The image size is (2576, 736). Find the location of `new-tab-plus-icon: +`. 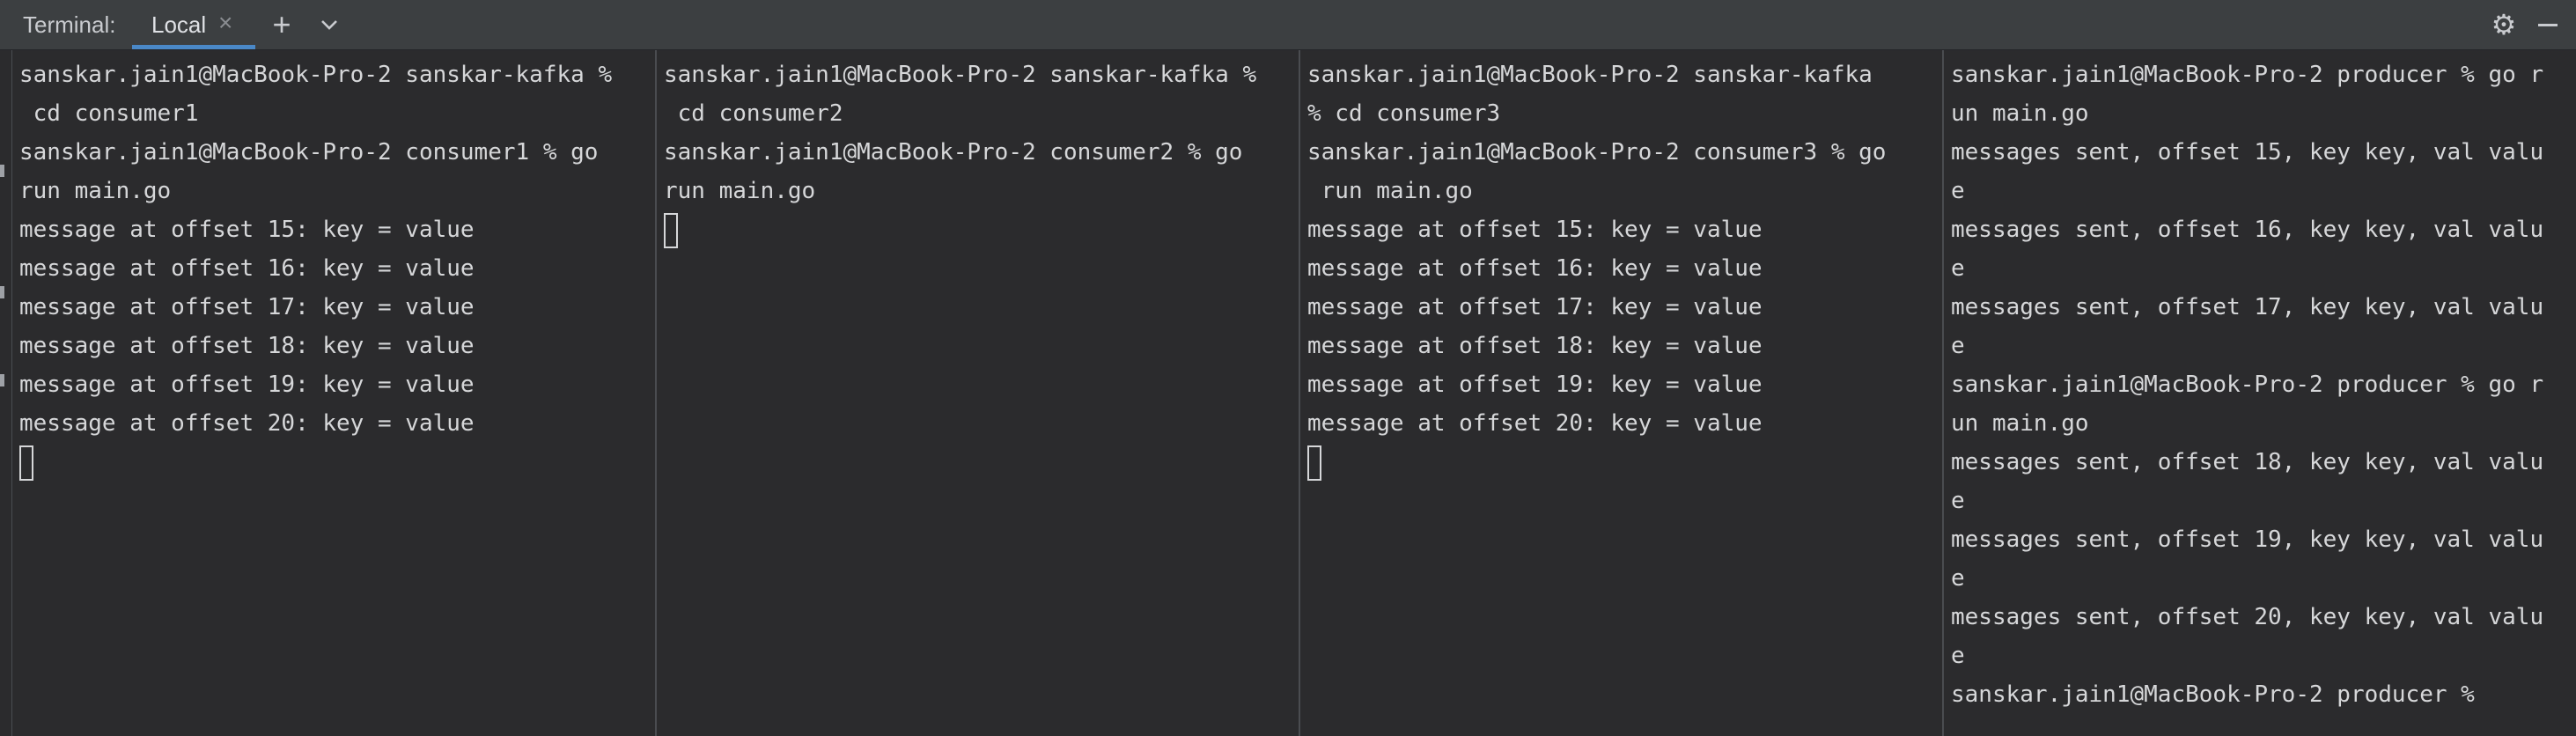

new-tab-plus-icon: + is located at coordinates (282, 25).